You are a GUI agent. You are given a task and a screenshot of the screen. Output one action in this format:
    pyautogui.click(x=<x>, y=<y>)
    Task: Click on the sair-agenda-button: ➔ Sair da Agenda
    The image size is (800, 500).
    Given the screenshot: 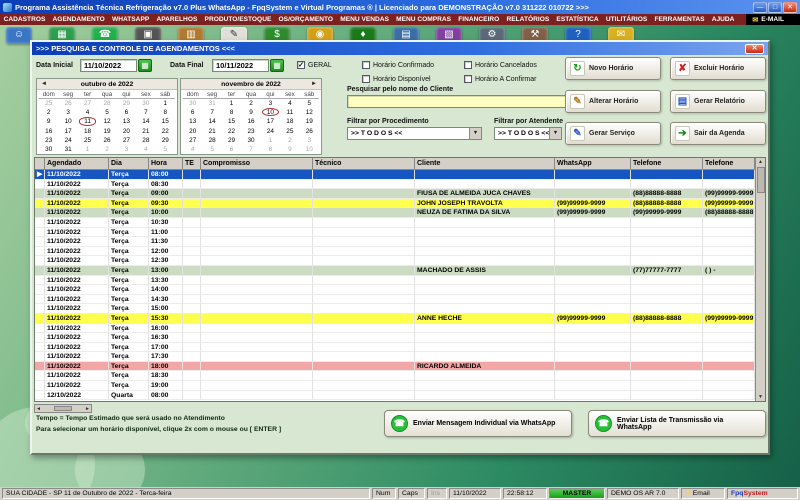 What is the action you would take?
    pyautogui.click(x=718, y=133)
    